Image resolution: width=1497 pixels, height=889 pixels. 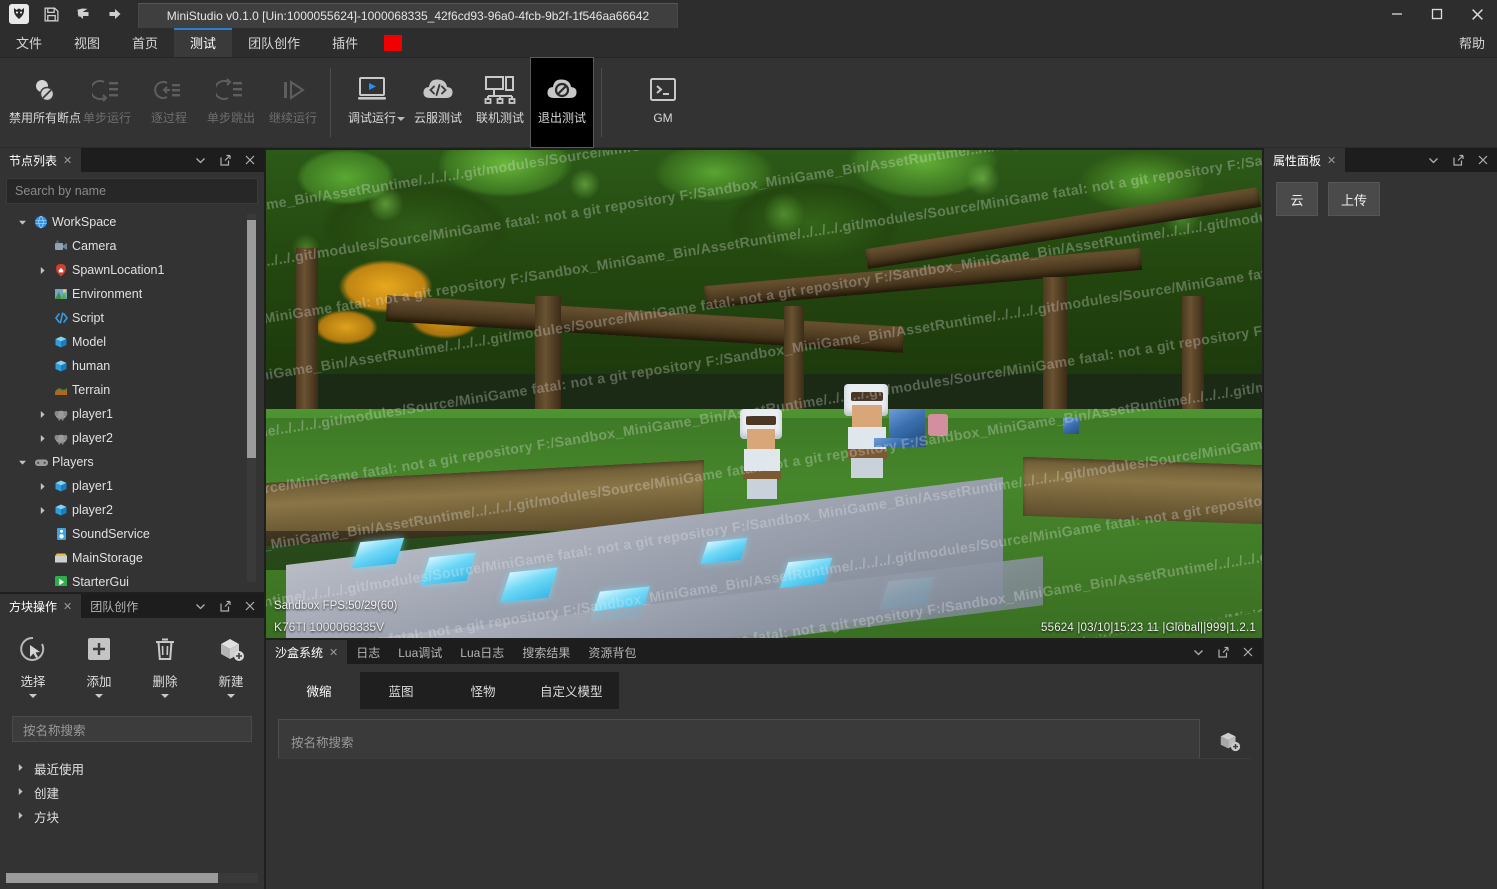 I want to click on divider-bottom, so click(x=764, y=639).